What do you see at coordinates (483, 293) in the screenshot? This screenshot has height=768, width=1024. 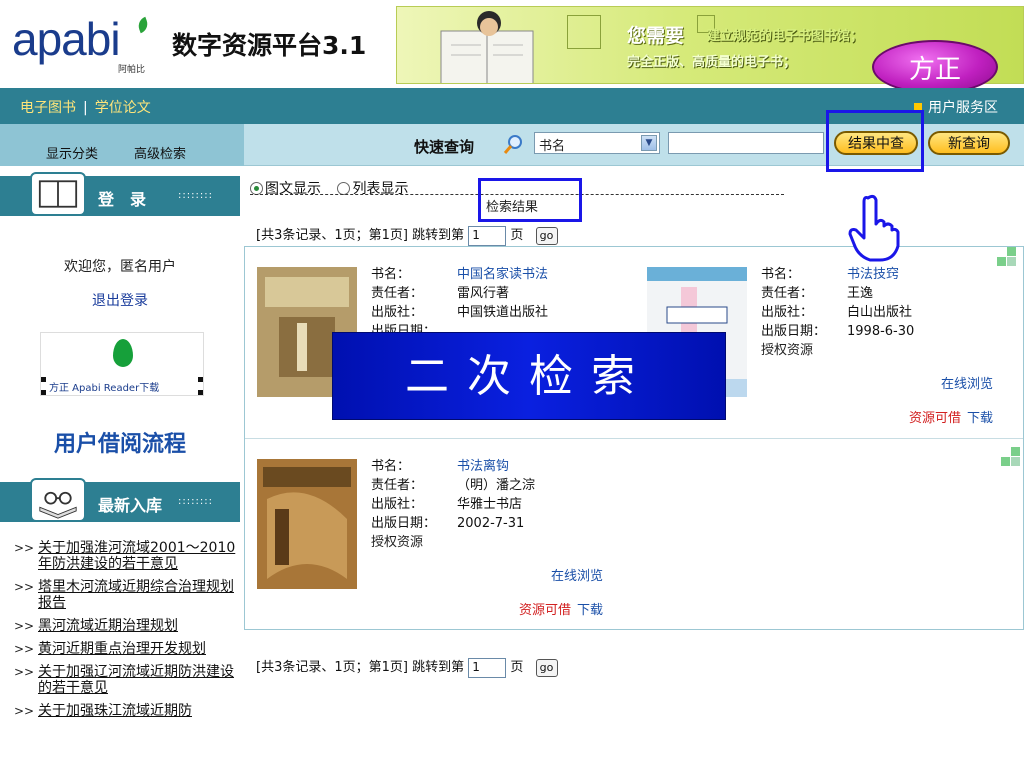 I see `book-author: 雷风行著` at bounding box center [483, 293].